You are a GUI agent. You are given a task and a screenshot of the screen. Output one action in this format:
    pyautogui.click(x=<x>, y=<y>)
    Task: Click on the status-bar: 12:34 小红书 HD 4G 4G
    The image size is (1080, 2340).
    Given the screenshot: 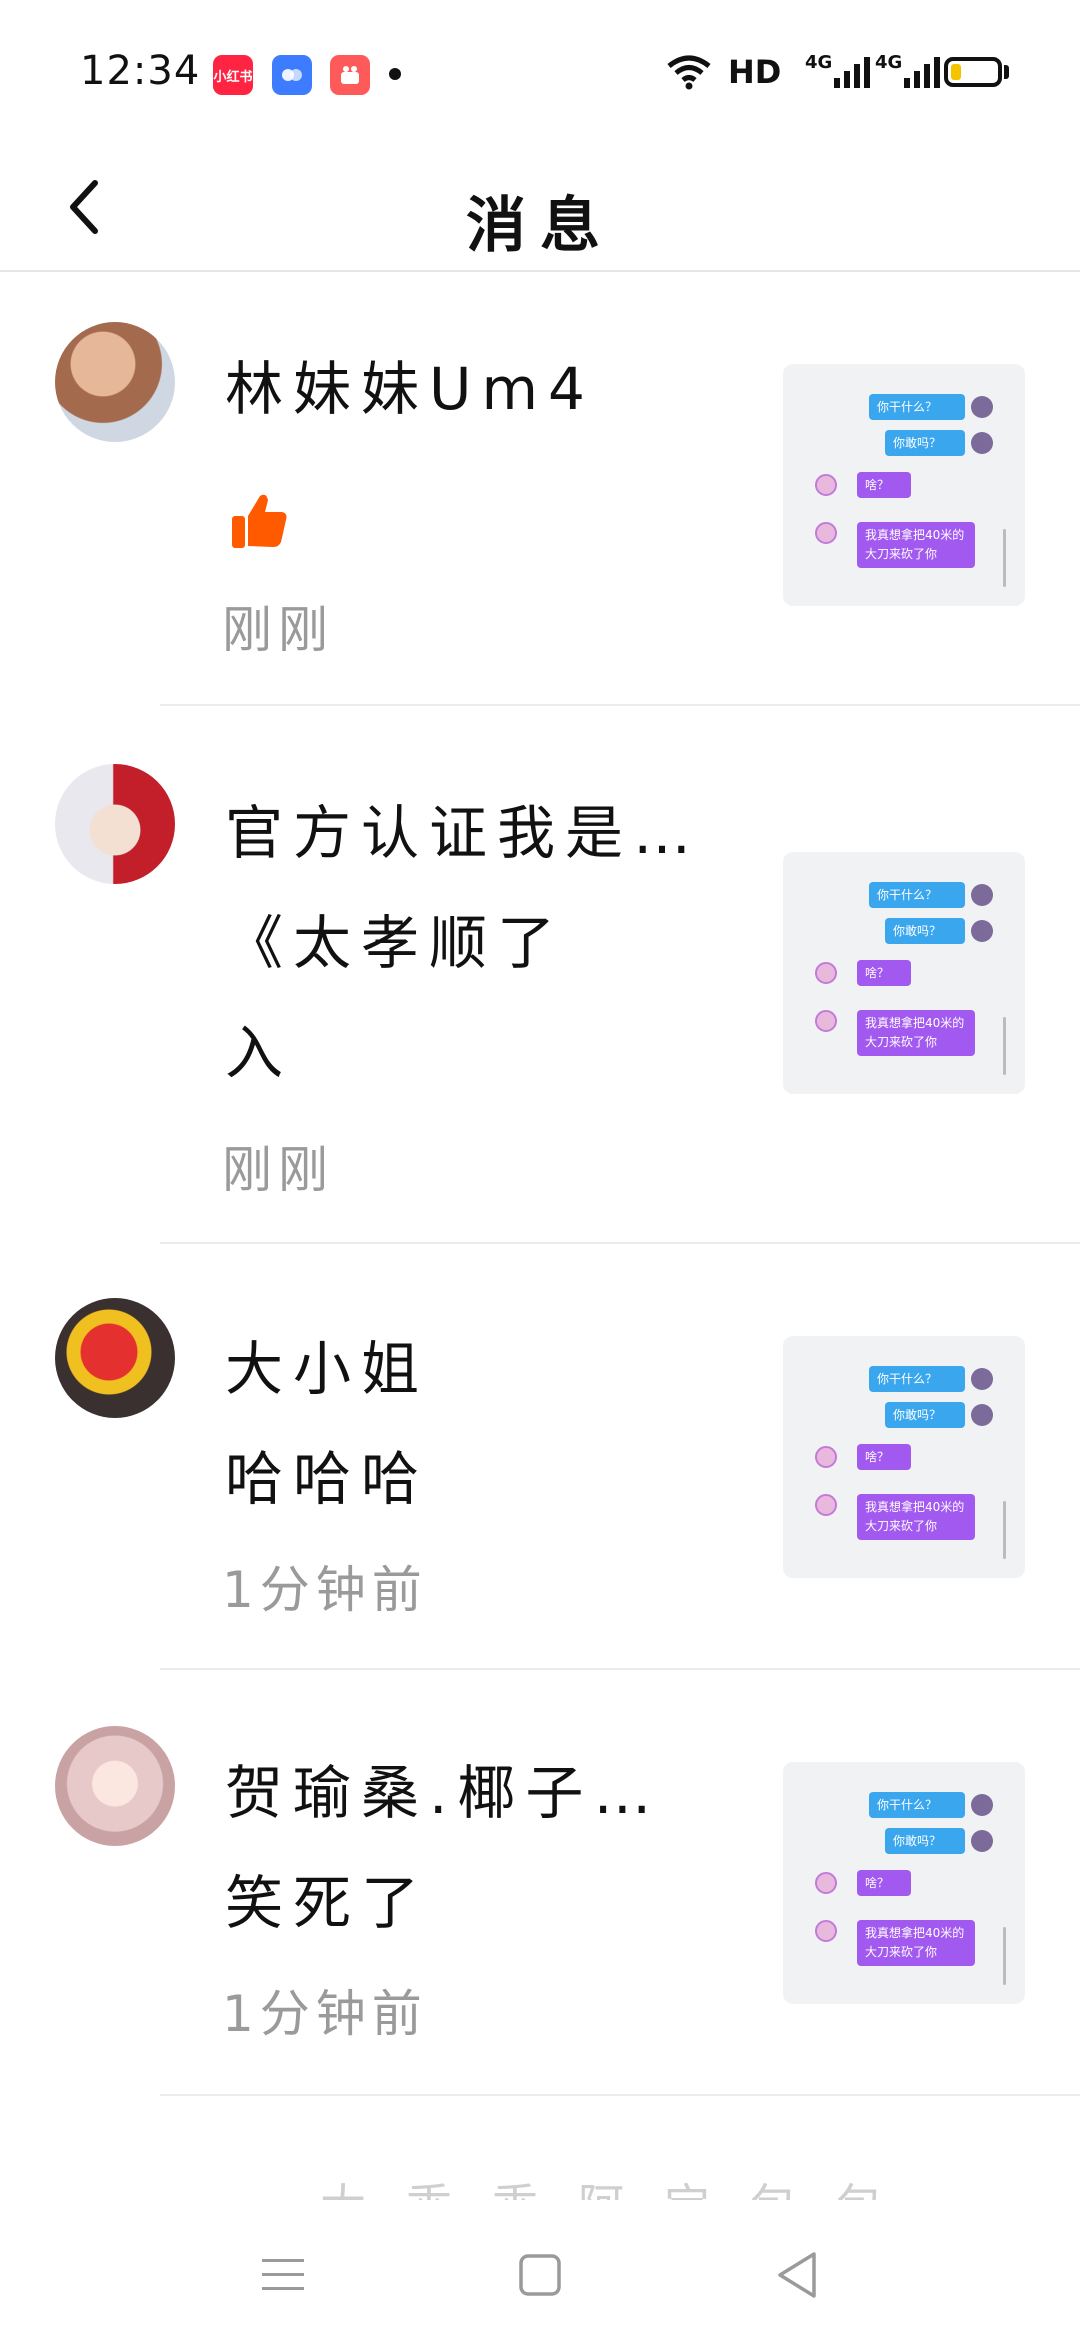 What is the action you would take?
    pyautogui.click(x=540, y=72)
    